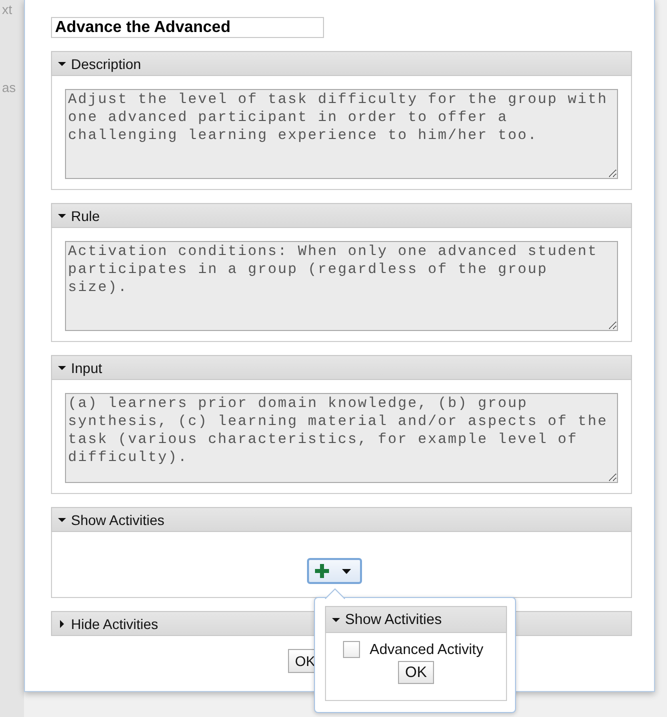  What do you see at coordinates (427, 650) in the screenshot?
I see `option-label: Advanced Activity` at bounding box center [427, 650].